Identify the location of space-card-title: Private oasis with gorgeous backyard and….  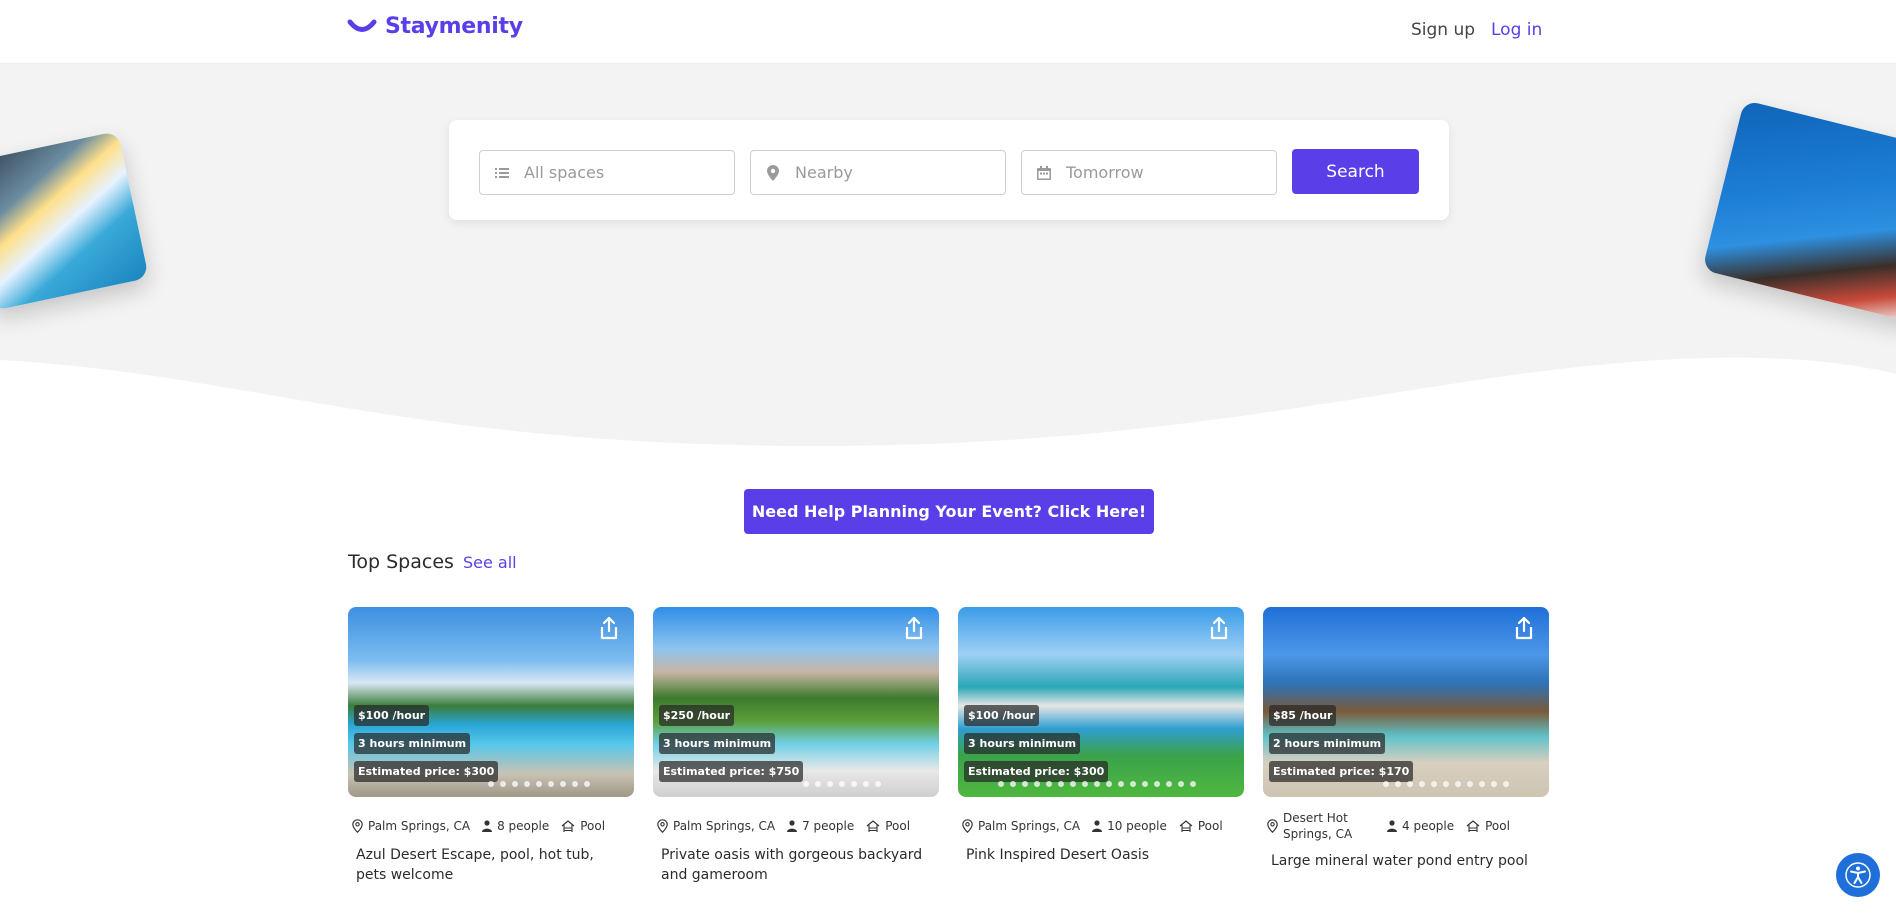
(793, 865).